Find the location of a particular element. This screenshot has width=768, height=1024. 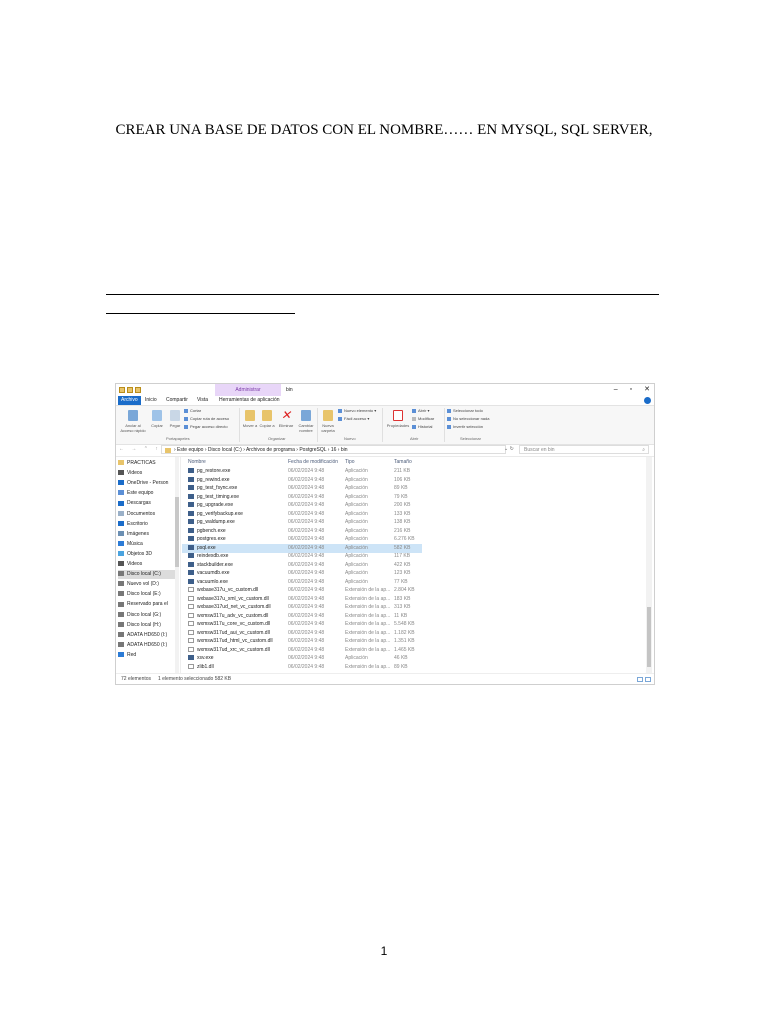

sidebar-item-label: Escritorio is located at coordinates (137, 523).